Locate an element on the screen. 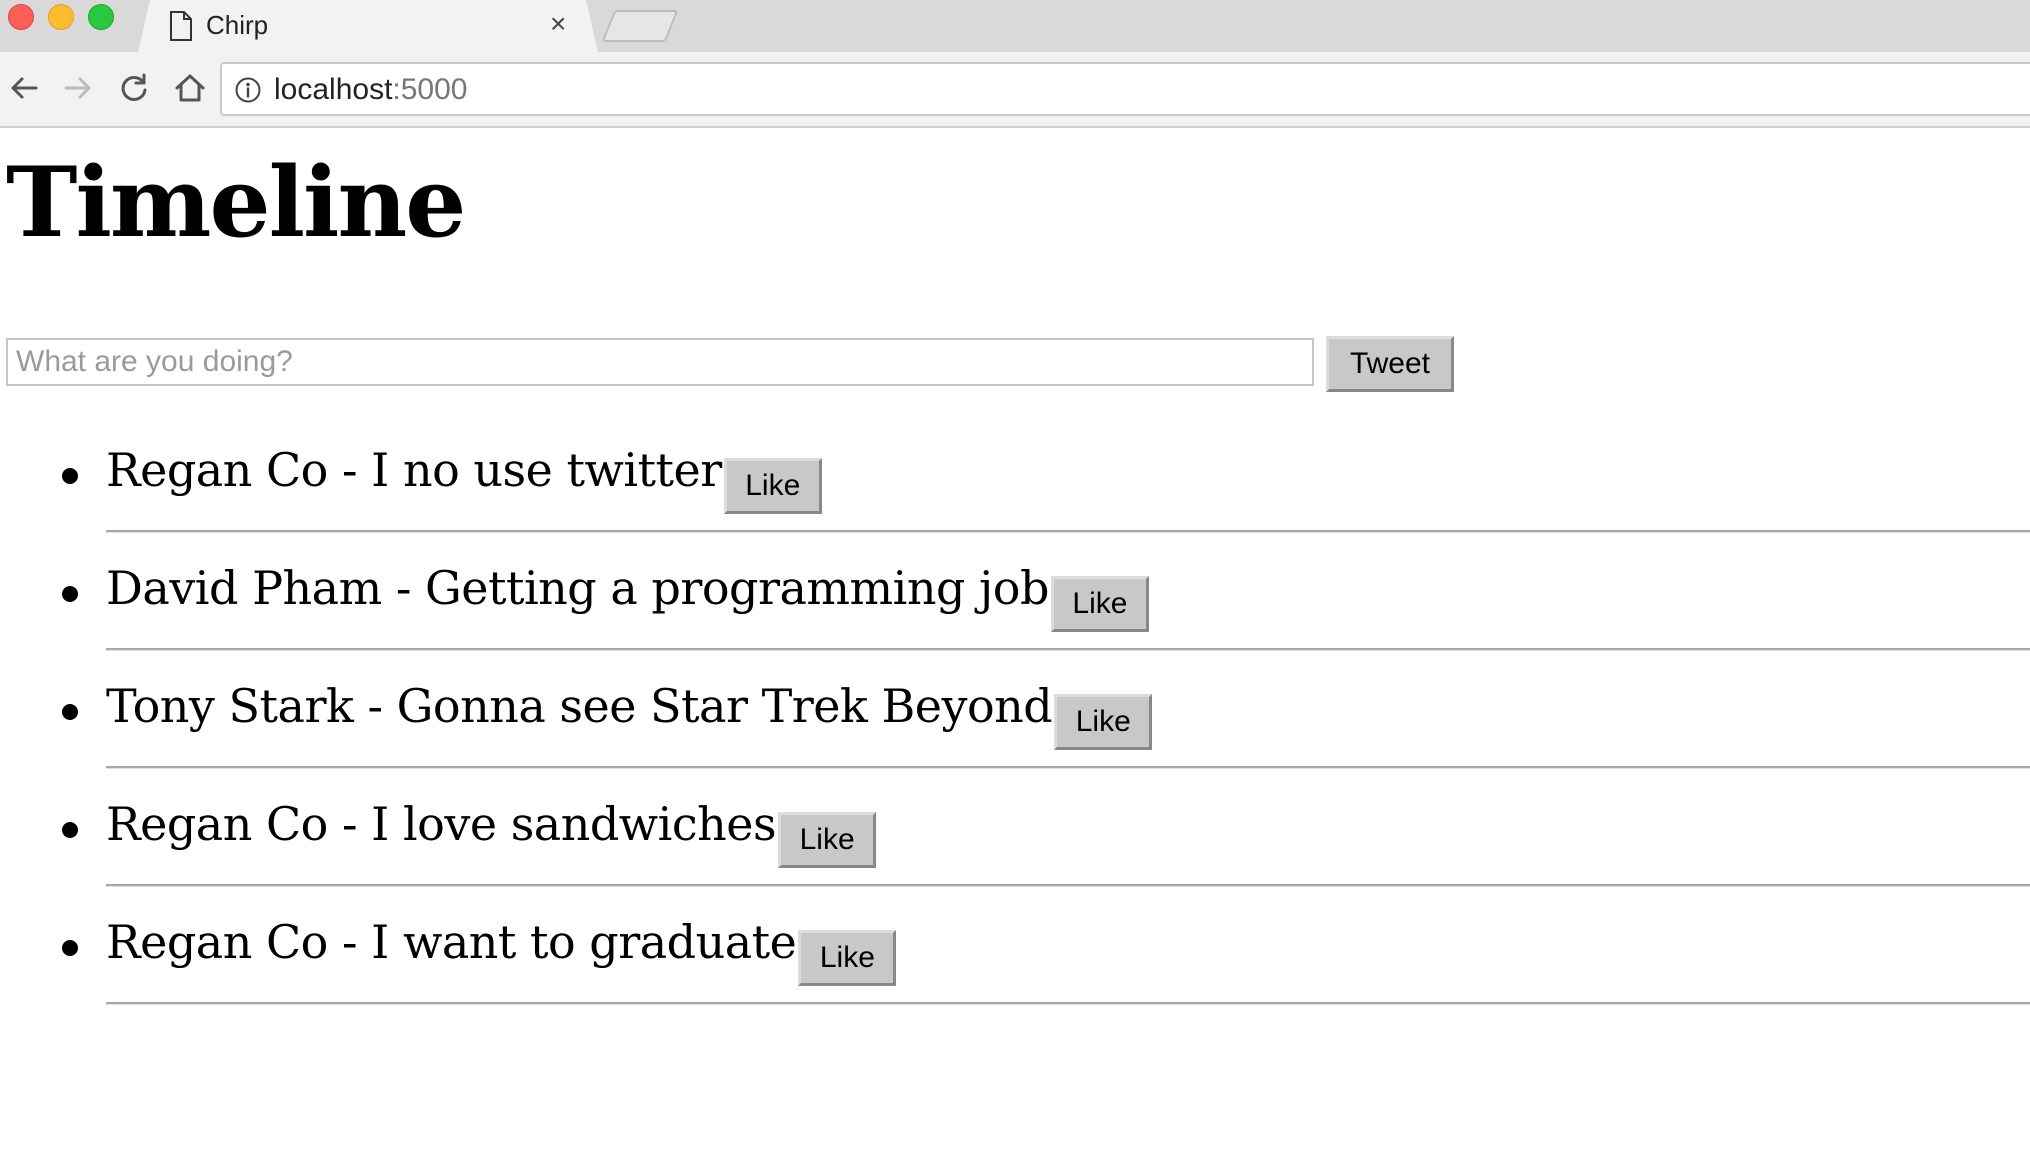  tweet-text: I love sandwiches is located at coordinates (574, 824).